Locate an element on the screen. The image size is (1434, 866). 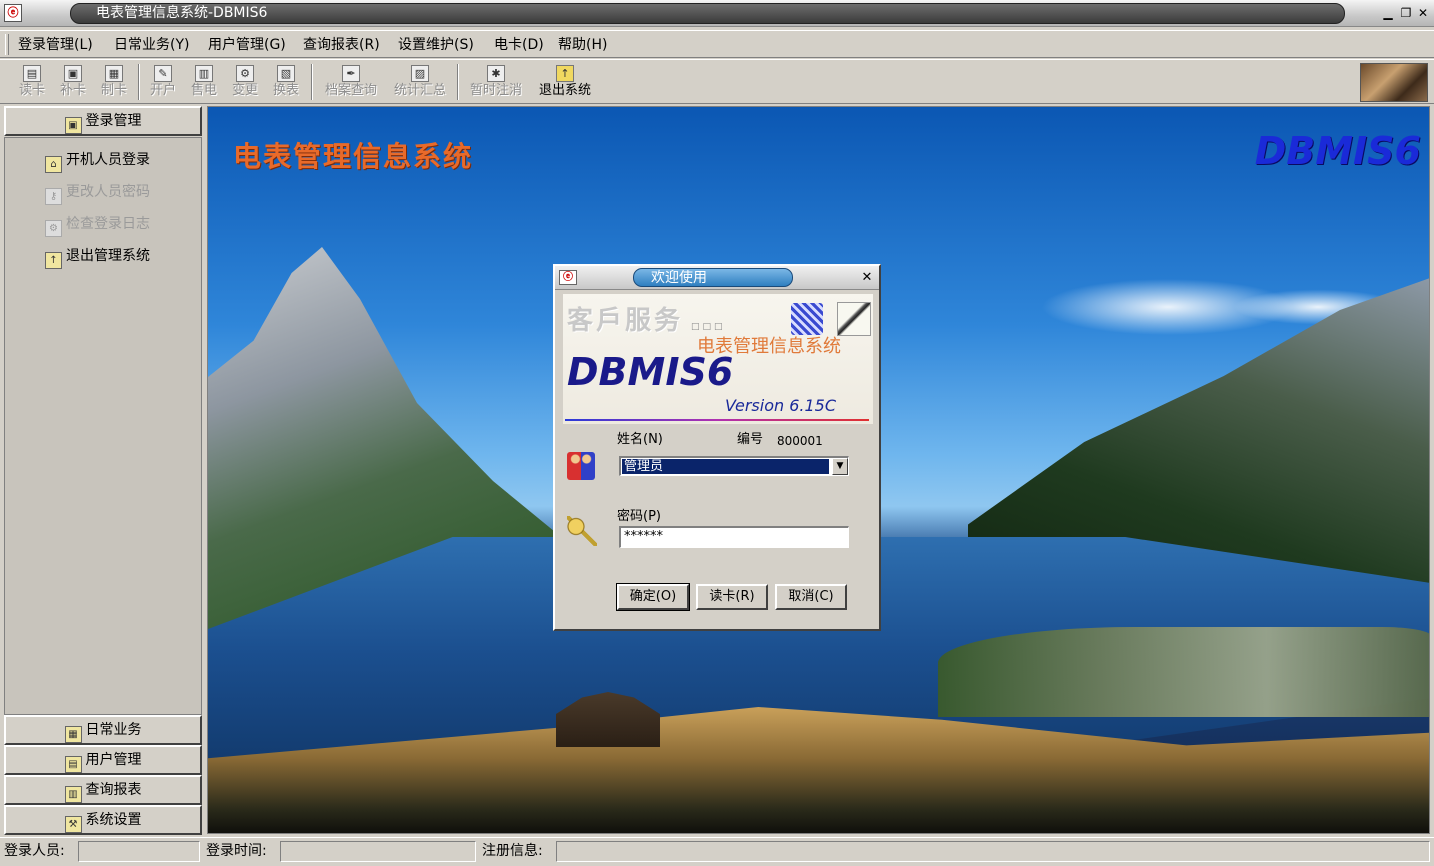
banner-dots: □□□ is located at coordinates (708, 327).